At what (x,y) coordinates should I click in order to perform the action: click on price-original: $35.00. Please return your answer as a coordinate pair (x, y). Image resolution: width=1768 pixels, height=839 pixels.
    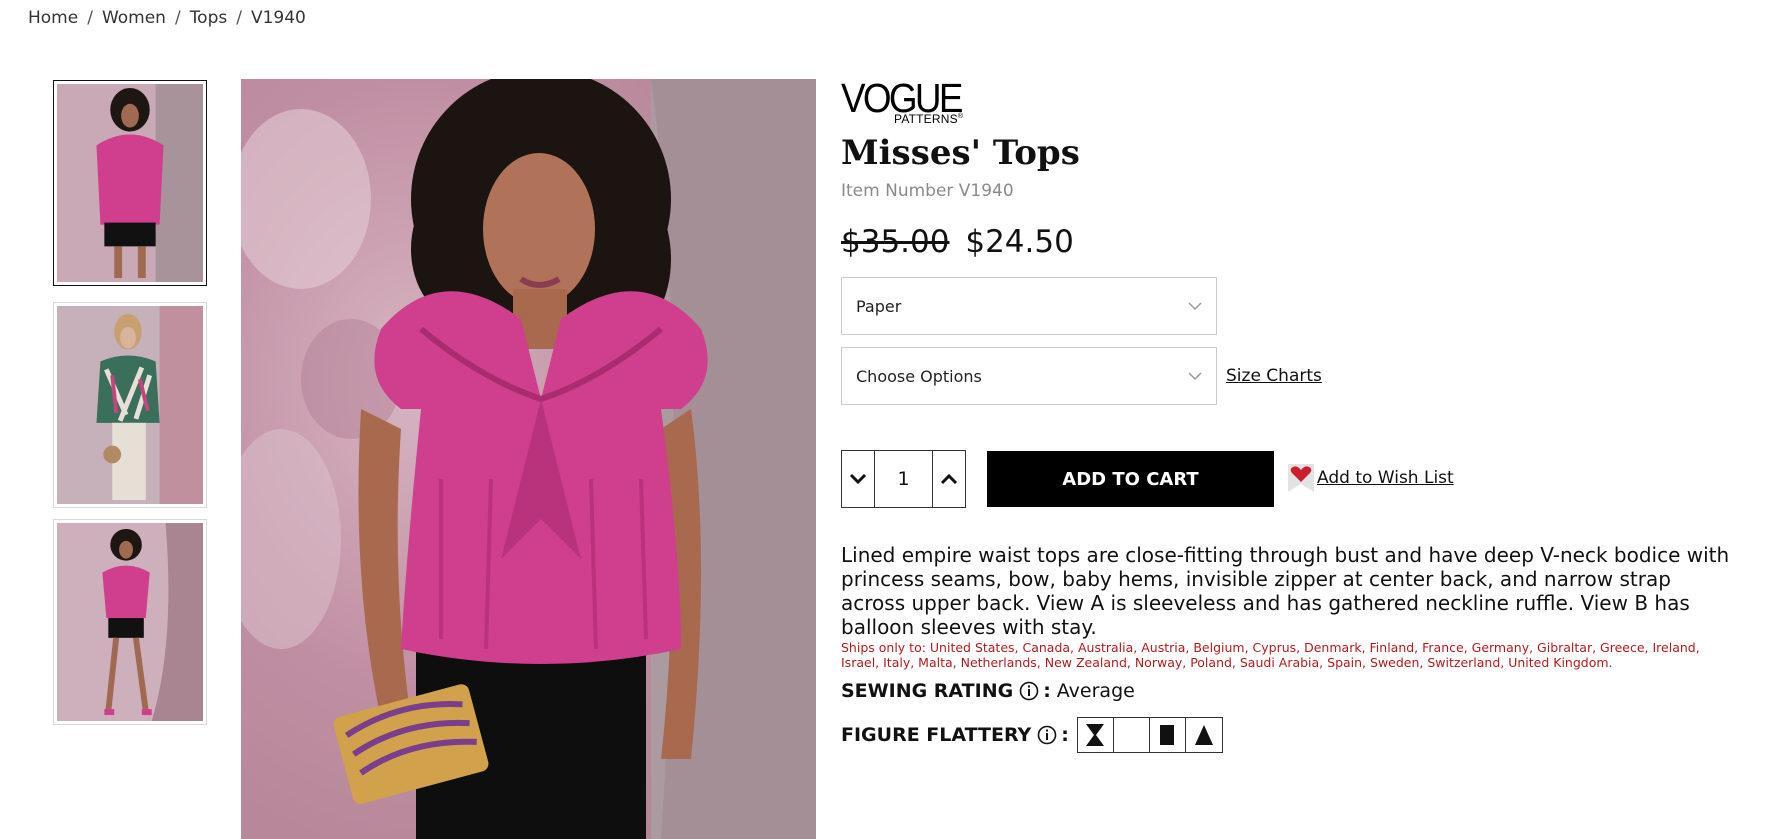
    Looking at the image, I should click on (895, 242).